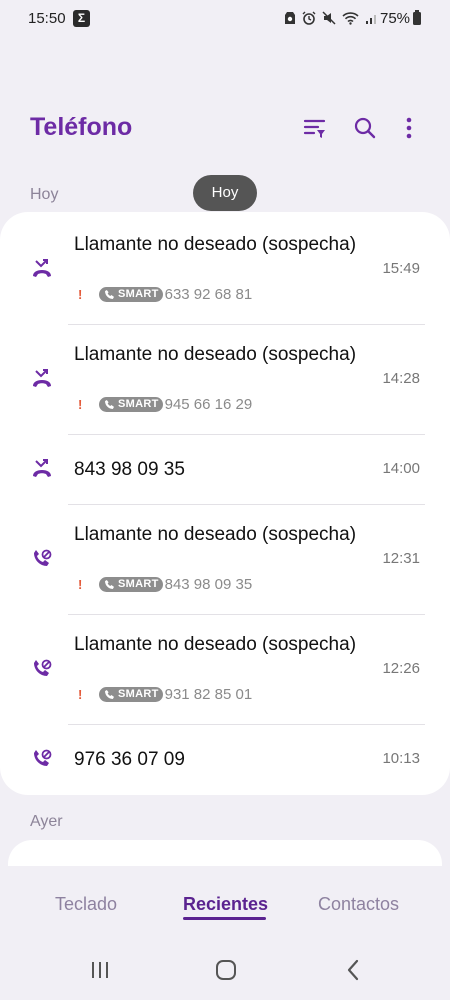 This screenshot has width=450, height=1000. What do you see at coordinates (47, 18) in the screenshot?
I see `status-time: 15:50` at bounding box center [47, 18].